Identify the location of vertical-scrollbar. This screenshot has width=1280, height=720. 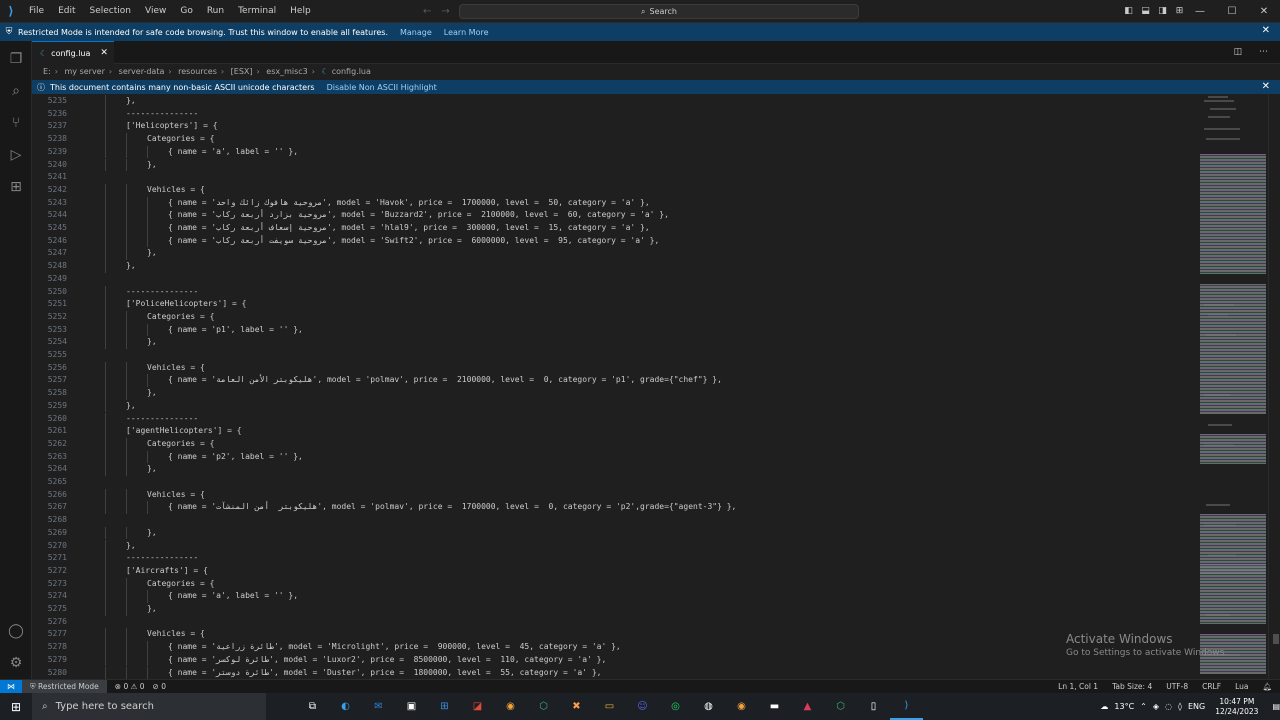
(1274, 386).